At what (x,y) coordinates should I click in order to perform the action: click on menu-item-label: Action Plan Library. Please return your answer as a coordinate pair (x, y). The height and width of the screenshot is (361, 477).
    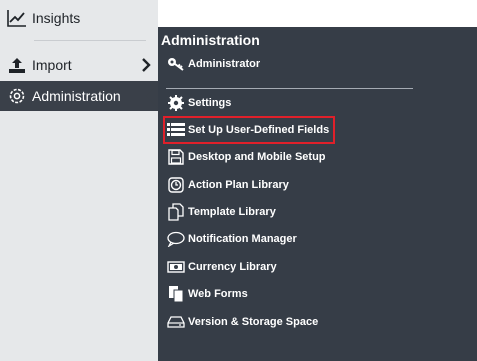
    Looking at the image, I should click on (238, 185).